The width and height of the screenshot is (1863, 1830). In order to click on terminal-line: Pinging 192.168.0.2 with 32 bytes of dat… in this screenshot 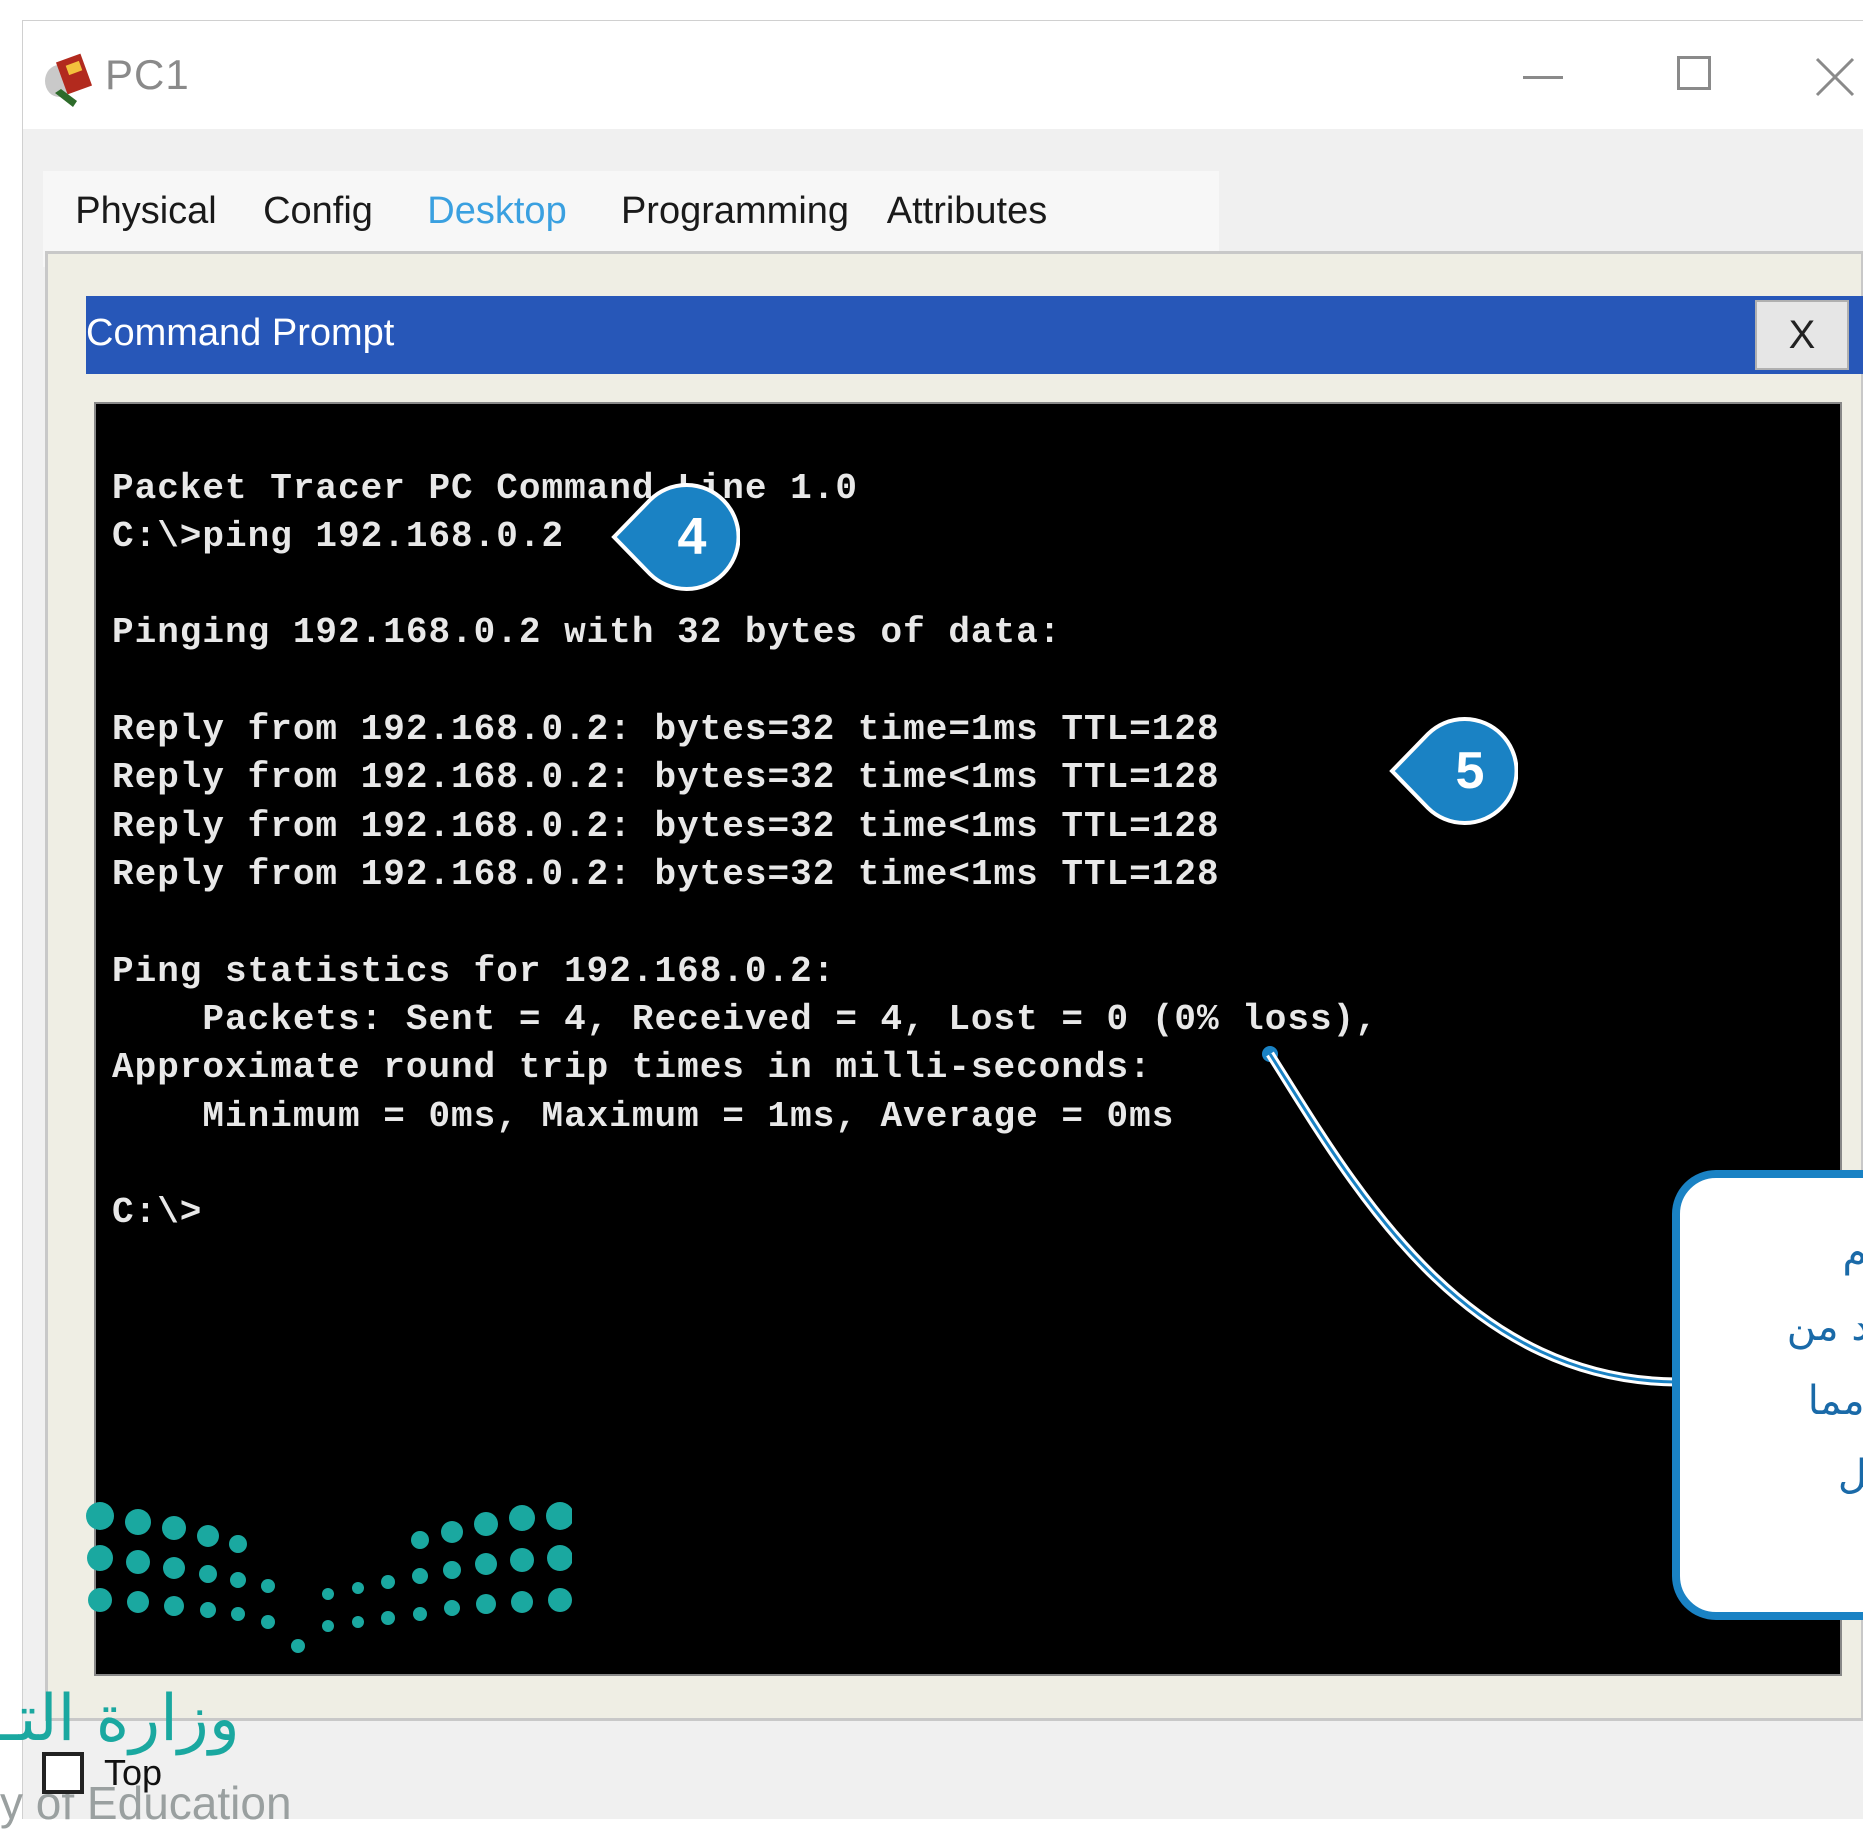, I will do `click(587, 632)`.